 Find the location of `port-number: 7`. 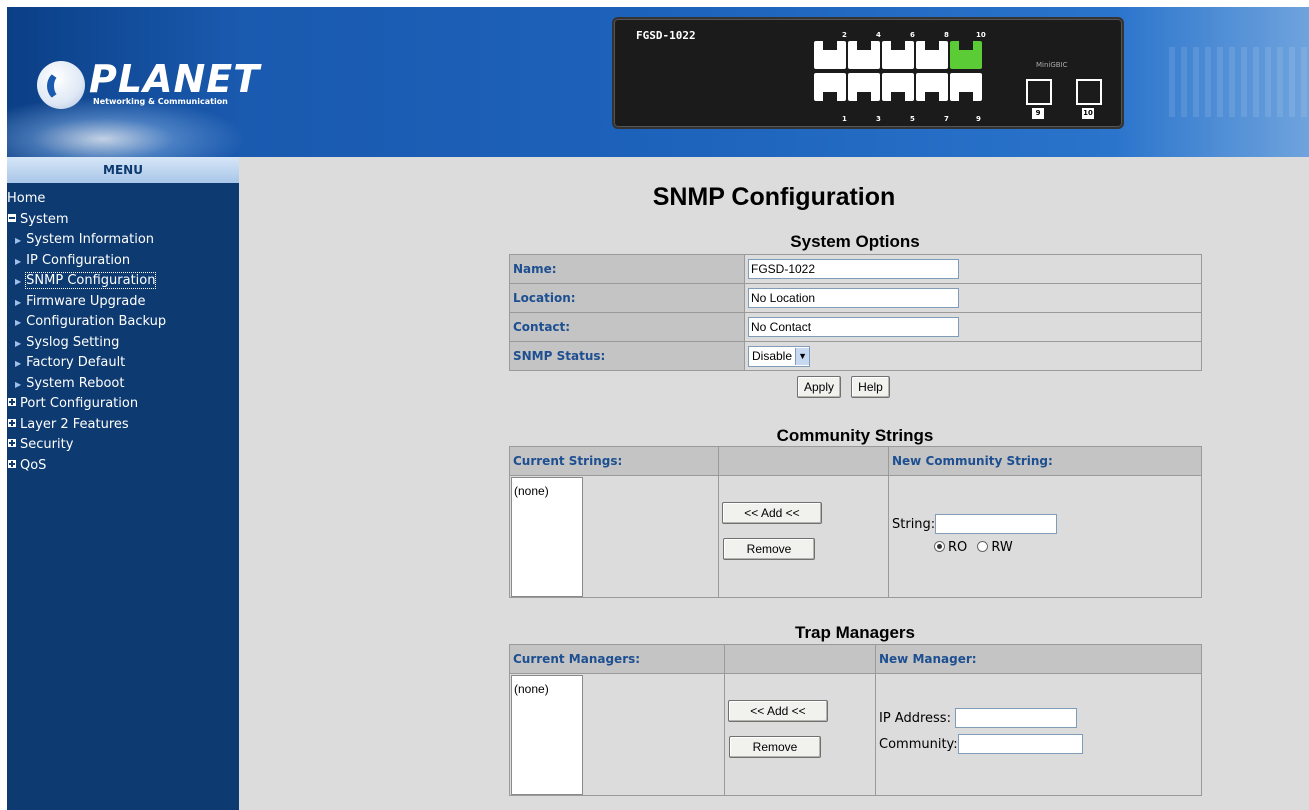

port-number: 7 is located at coordinates (946, 119).